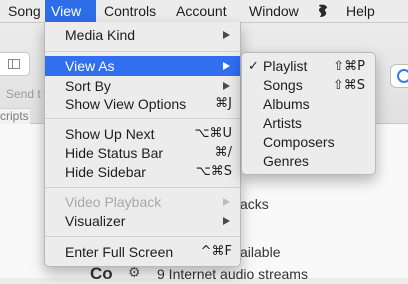  I want to click on submenu-item-label: Composers, so click(299, 142).